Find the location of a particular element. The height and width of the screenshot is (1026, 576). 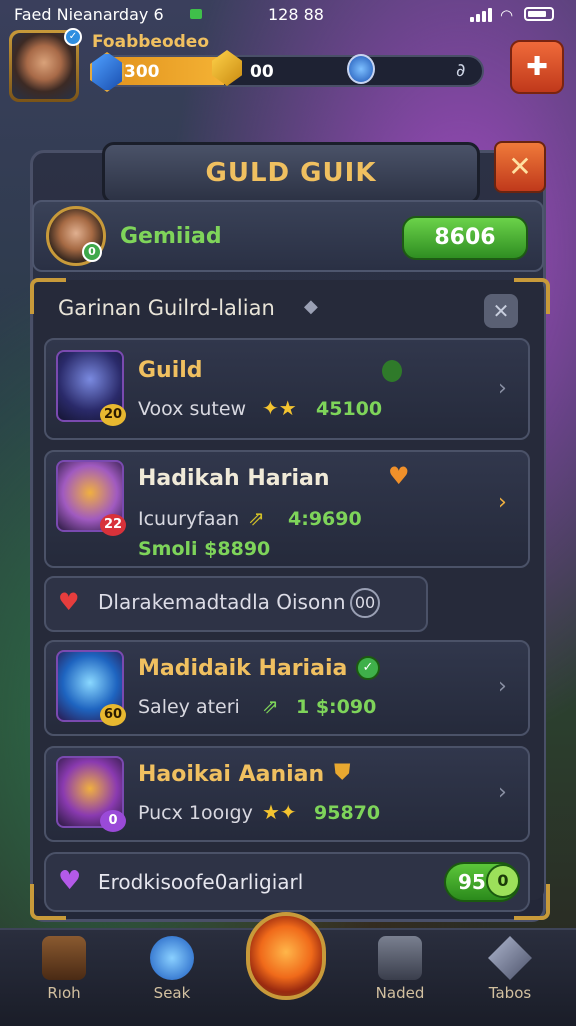

verified-badge-icon: ✓ is located at coordinates (73, 37).